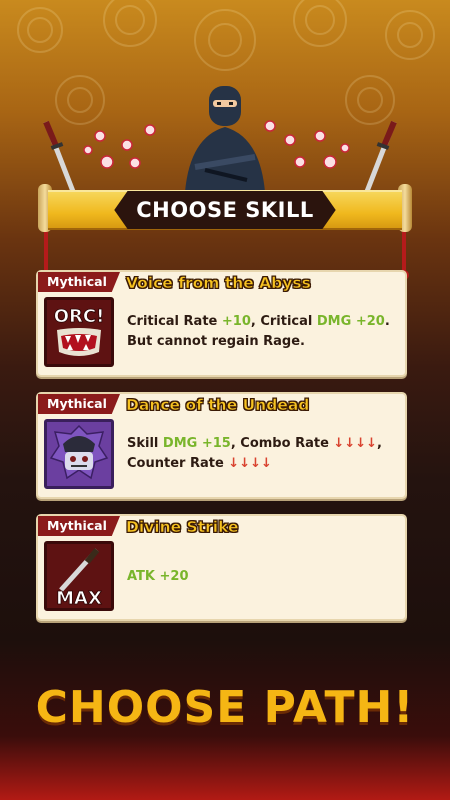  What do you see at coordinates (221, 567) in the screenshot?
I see `skill-card-divine-strike: Mythical Divine Strike MAX ATK +20` at bounding box center [221, 567].